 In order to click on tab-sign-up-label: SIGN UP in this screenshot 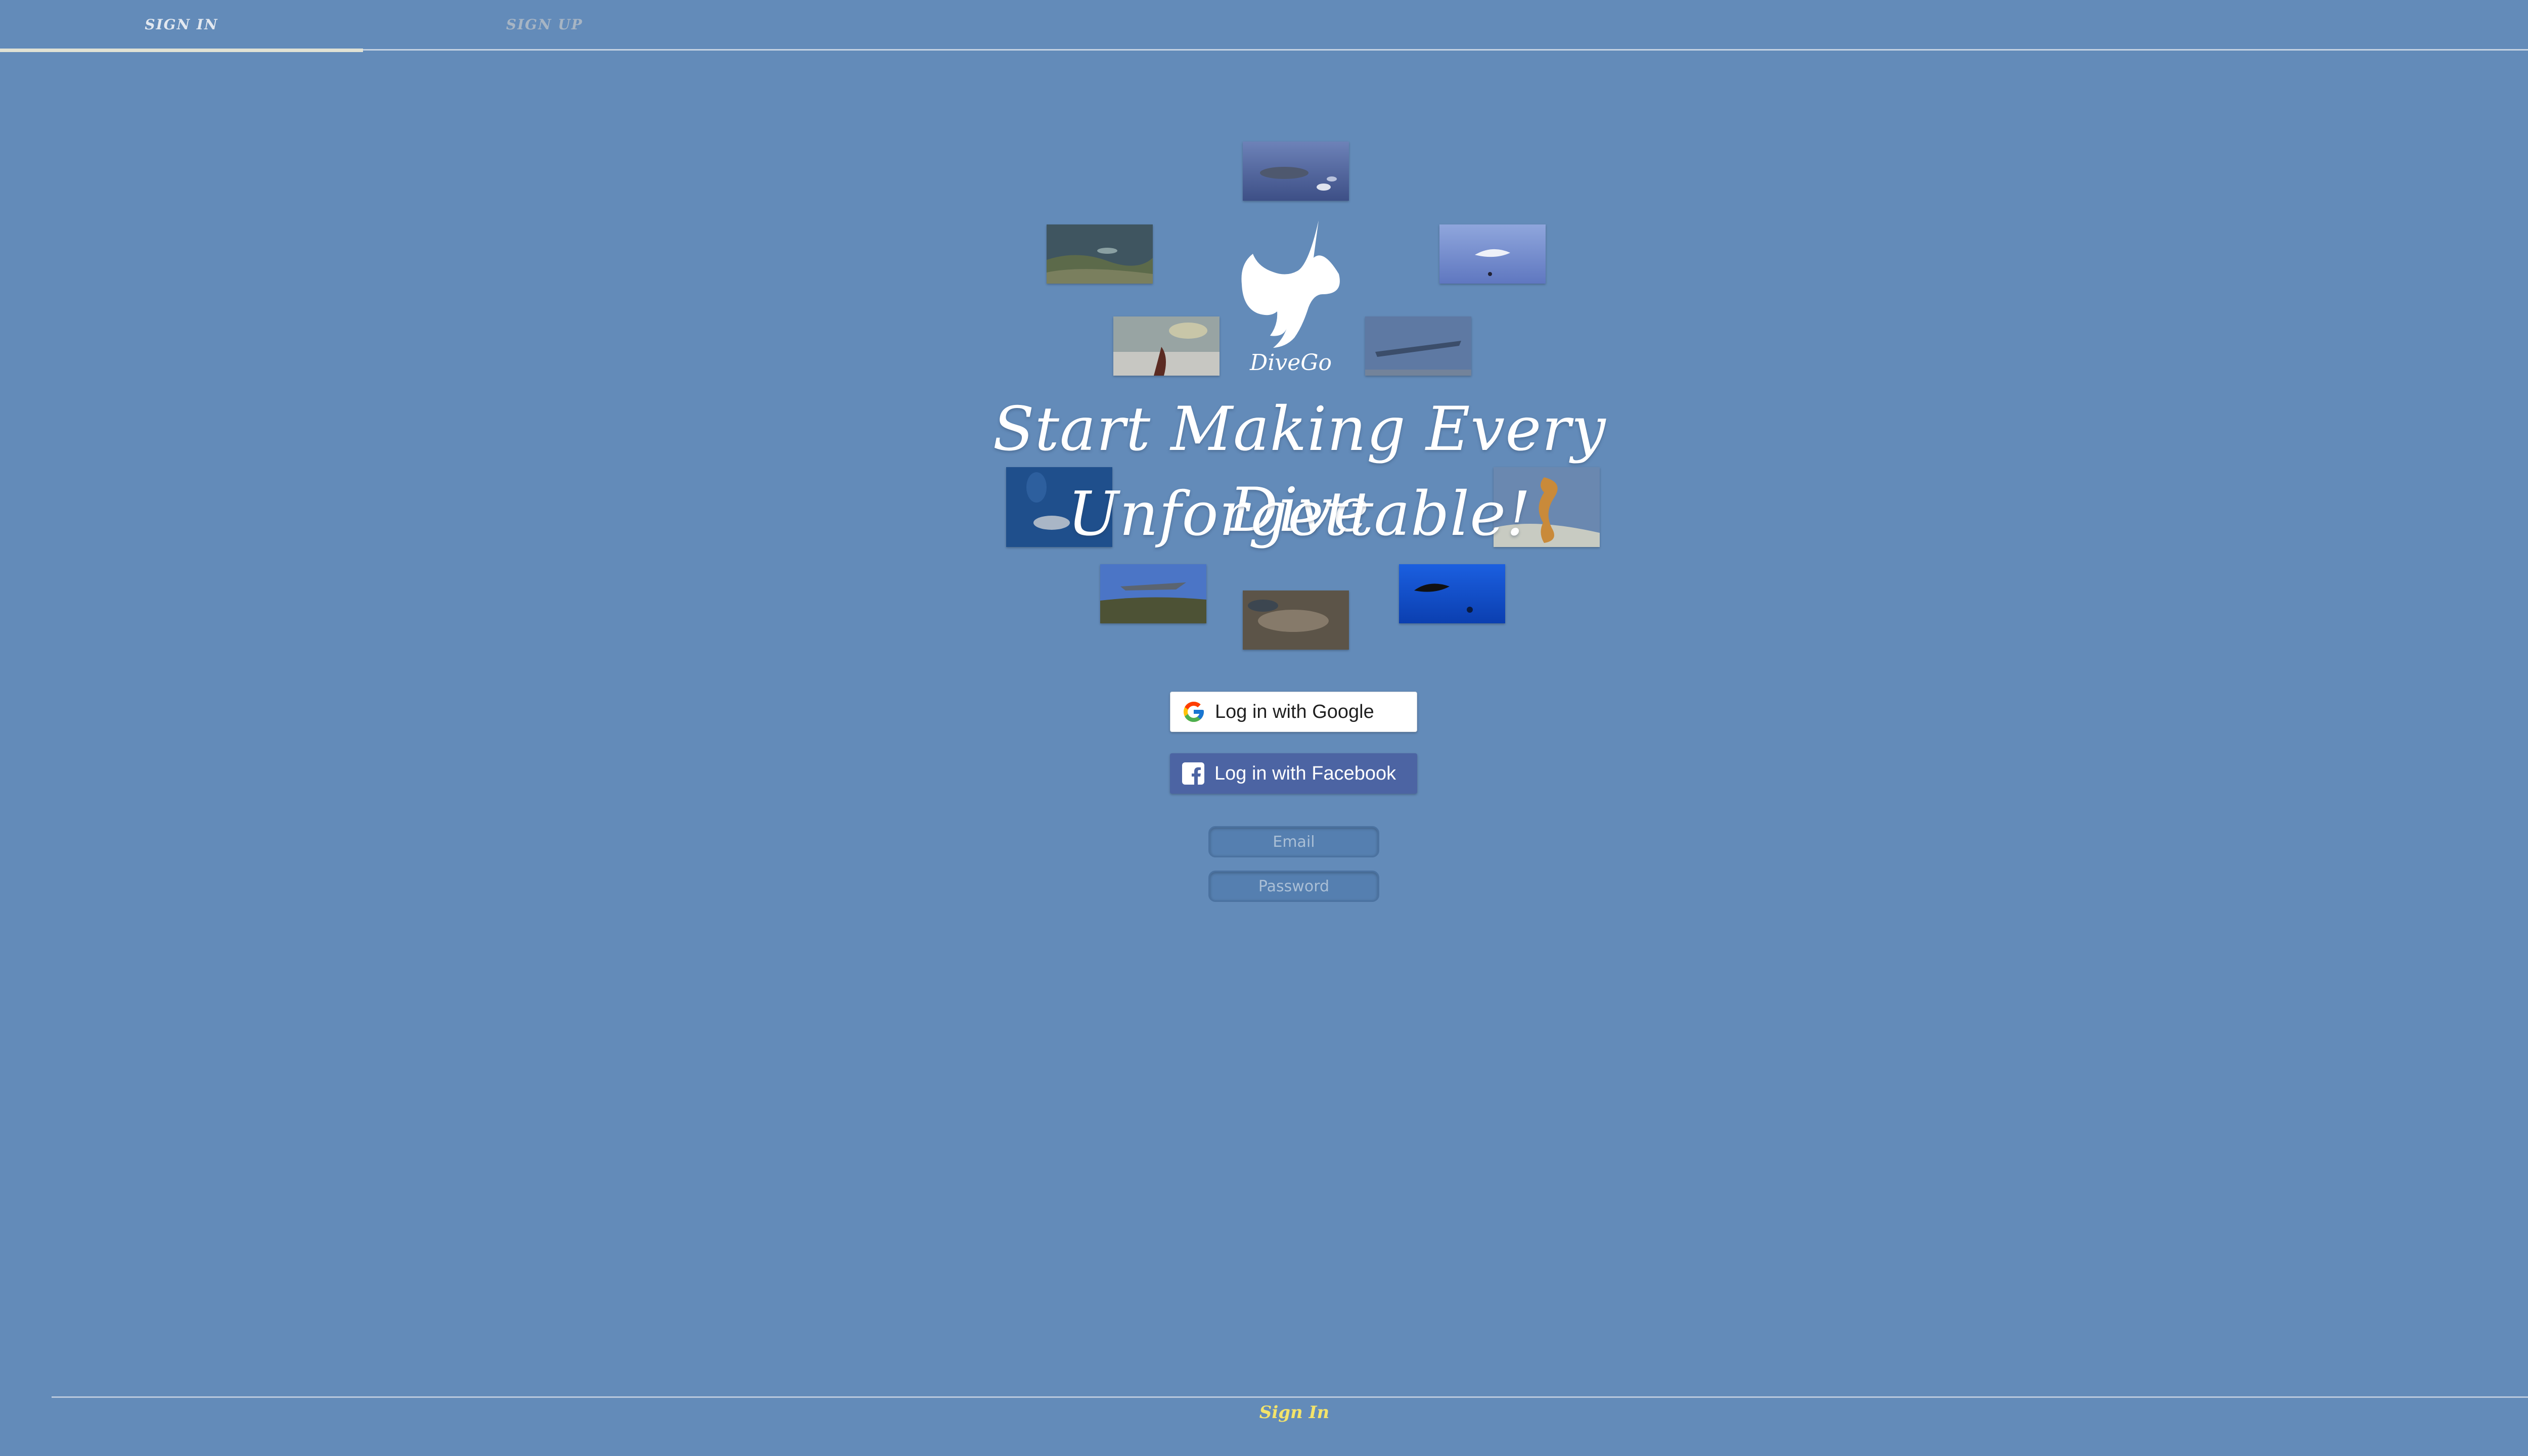, I will do `click(545, 25)`.